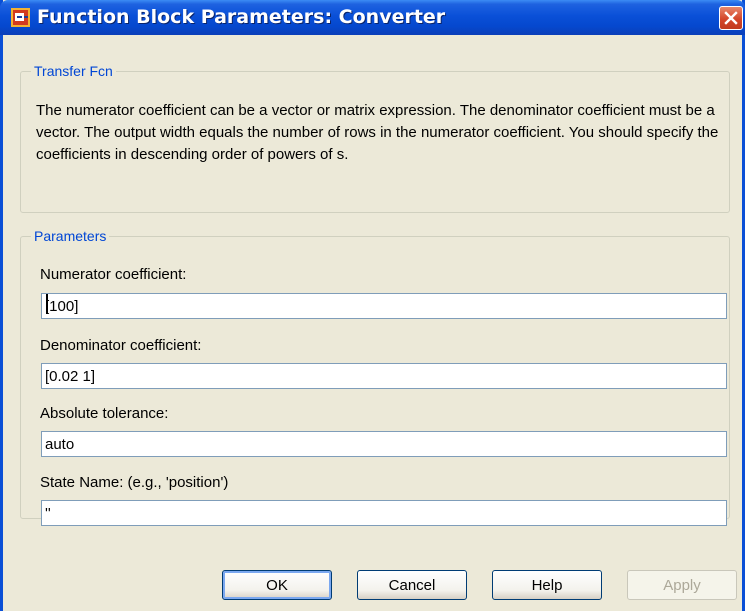 The width and height of the screenshot is (745, 611). I want to click on apply-button: Apply, so click(682, 585).